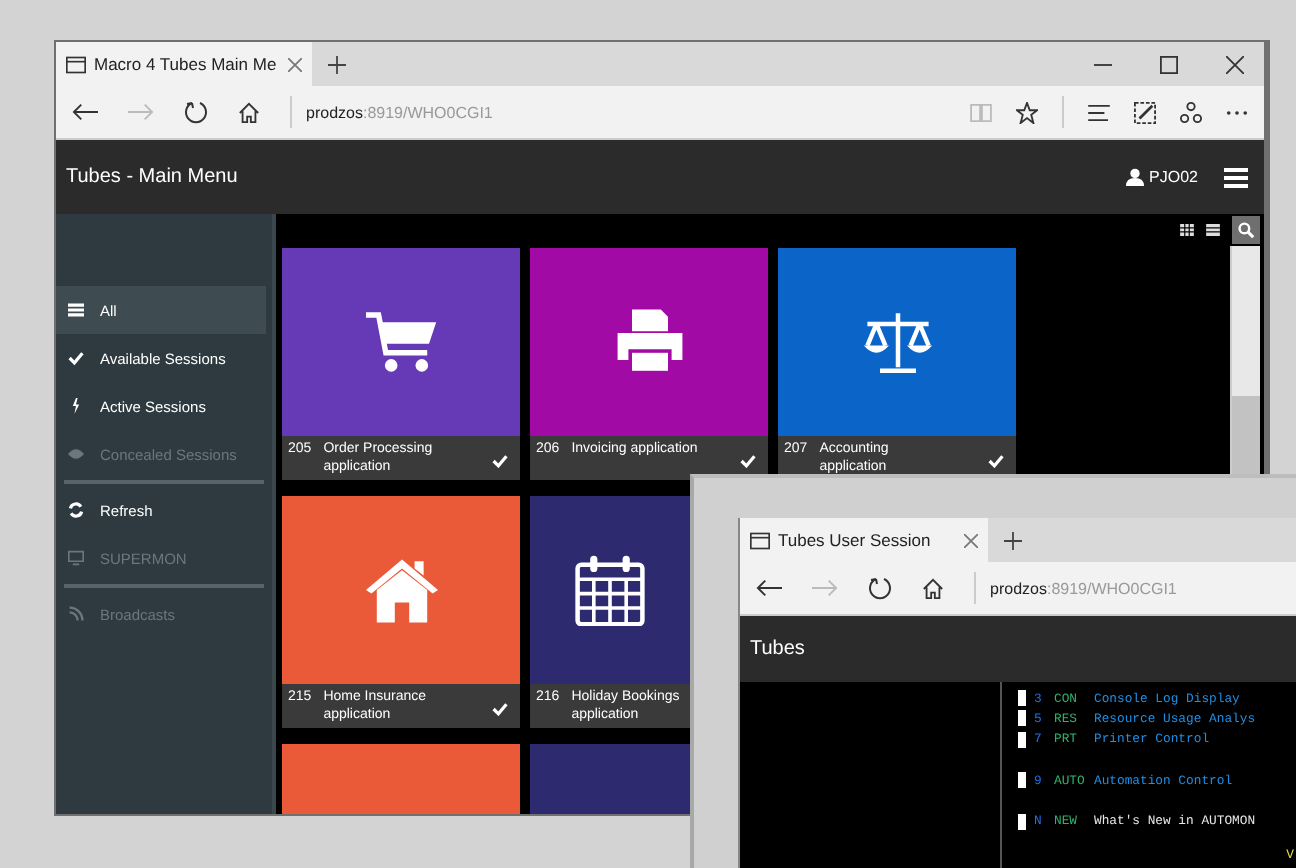  I want to click on app-title: Tubes - Main Menu, so click(152, 177).